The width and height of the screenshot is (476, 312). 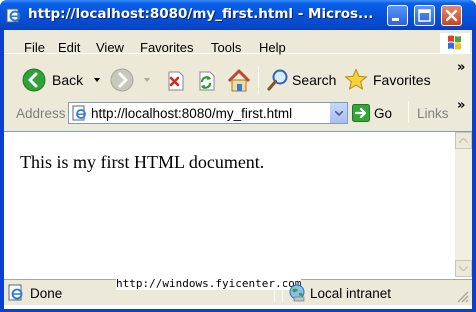 I want to click on back-dropdown-icon, so click(x=97, y=80).